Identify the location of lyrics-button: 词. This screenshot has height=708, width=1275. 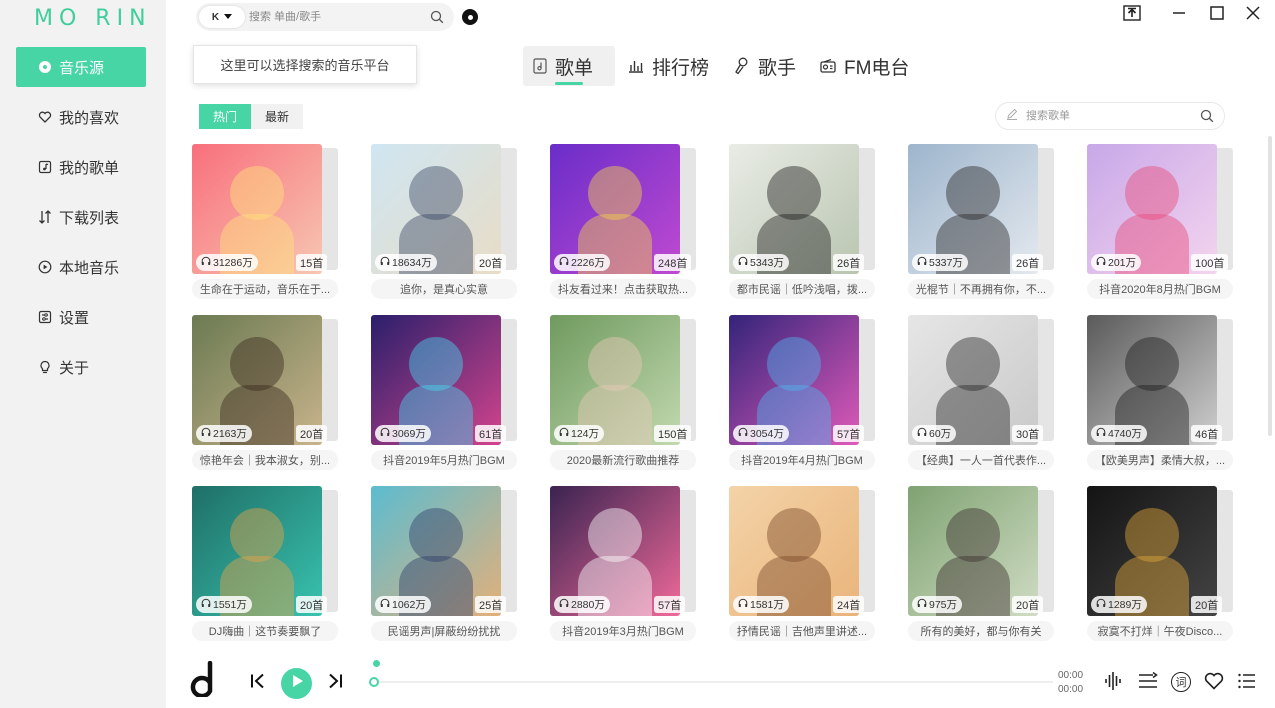
(1181, 682).